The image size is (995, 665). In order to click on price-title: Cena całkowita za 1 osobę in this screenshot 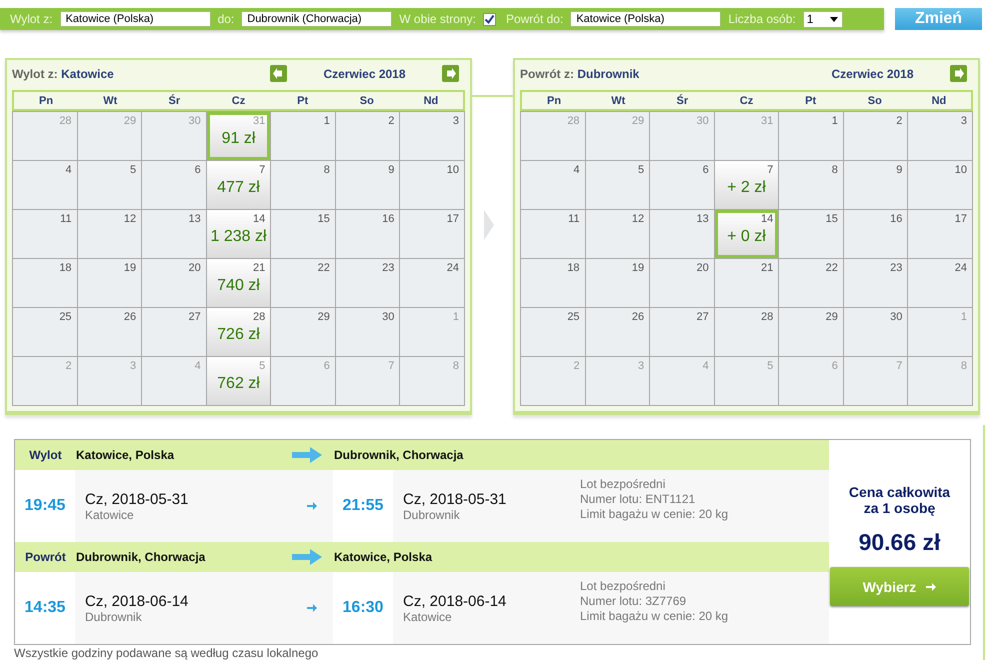, I will do `click(900, 500)`.